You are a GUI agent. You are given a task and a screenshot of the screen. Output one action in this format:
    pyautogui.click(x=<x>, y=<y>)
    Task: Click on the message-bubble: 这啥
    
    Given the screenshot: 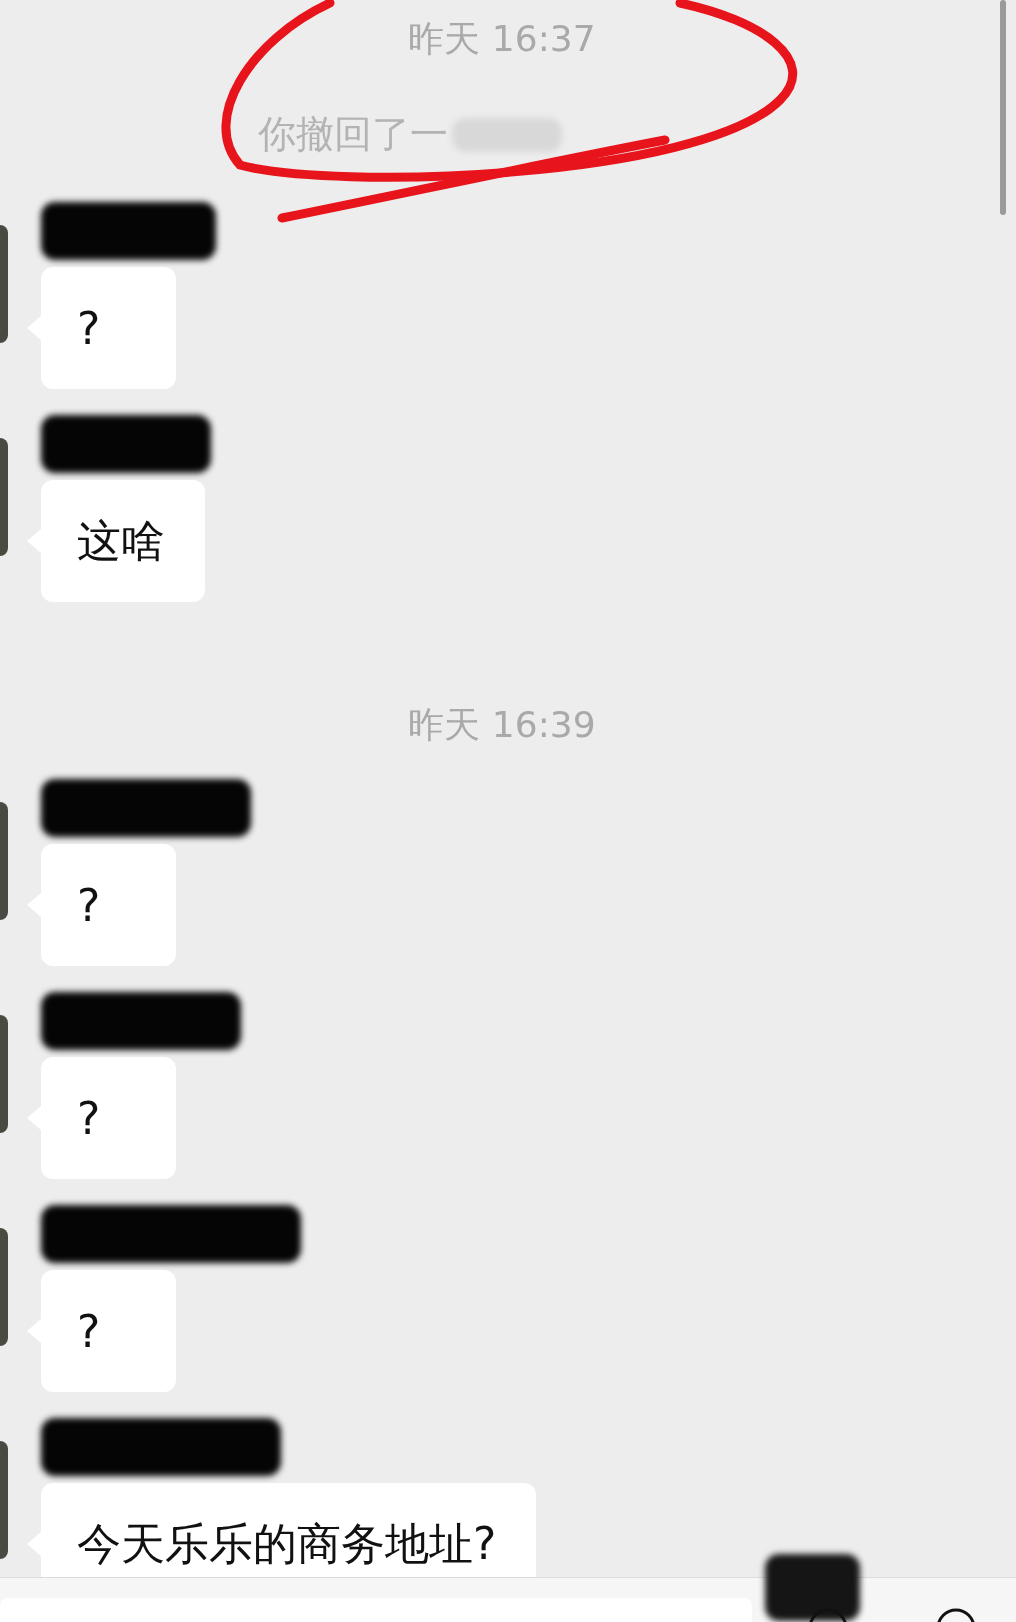 What is the action you would take?
    pyautogui.click(x=123, y=541)
    